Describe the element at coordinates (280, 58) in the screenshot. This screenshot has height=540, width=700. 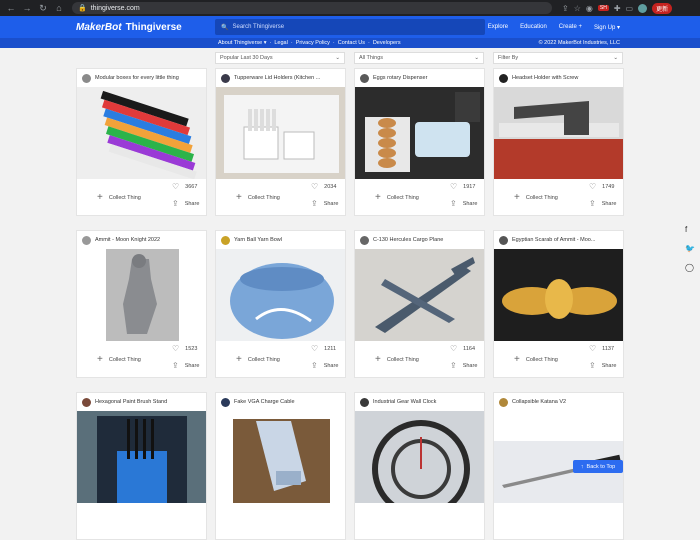
I see `sort-dropdown: Popular Last 30 Days ⌄` at that location.